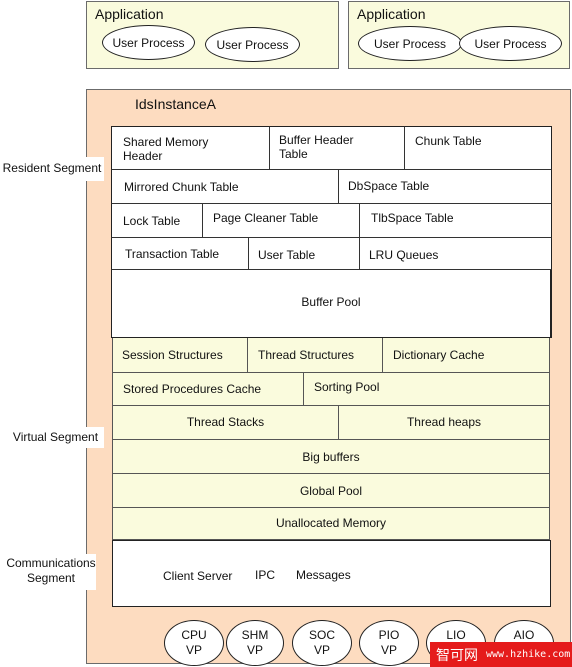 The image size is (572, 667). What do you see at coordinates (51, 572) in the screenshot?
I see `communications-segment-label: Communications Segment` at bounding box center [51, 572].